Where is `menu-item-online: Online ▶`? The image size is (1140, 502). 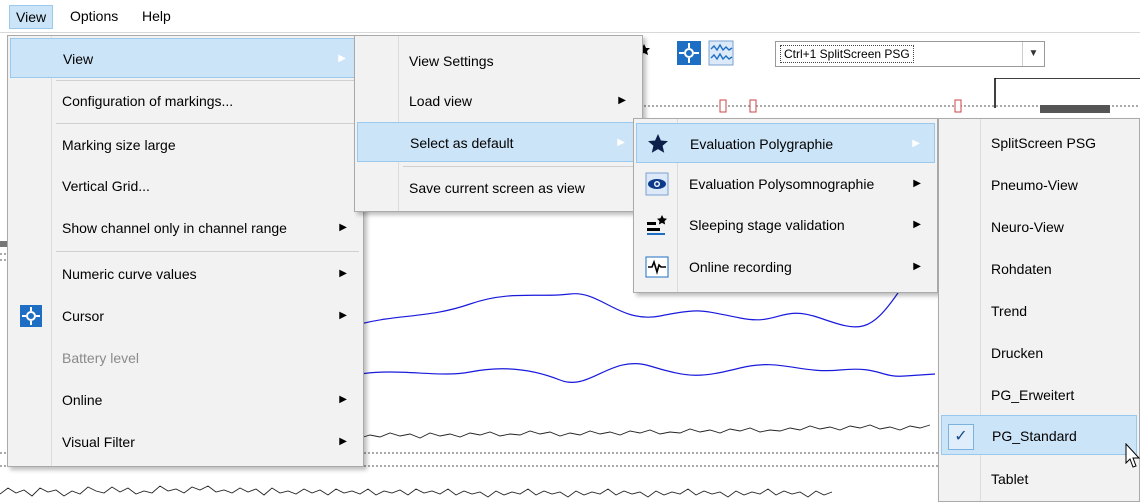 menu-item-online: Online ▶ is located at coordinates (185, 400).